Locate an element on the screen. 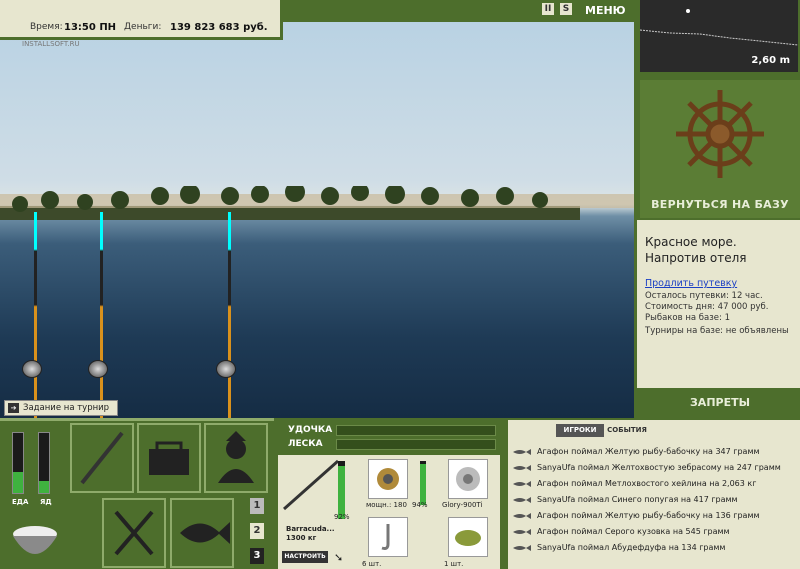  line-tension-bar is located at coordinates (416, 444).